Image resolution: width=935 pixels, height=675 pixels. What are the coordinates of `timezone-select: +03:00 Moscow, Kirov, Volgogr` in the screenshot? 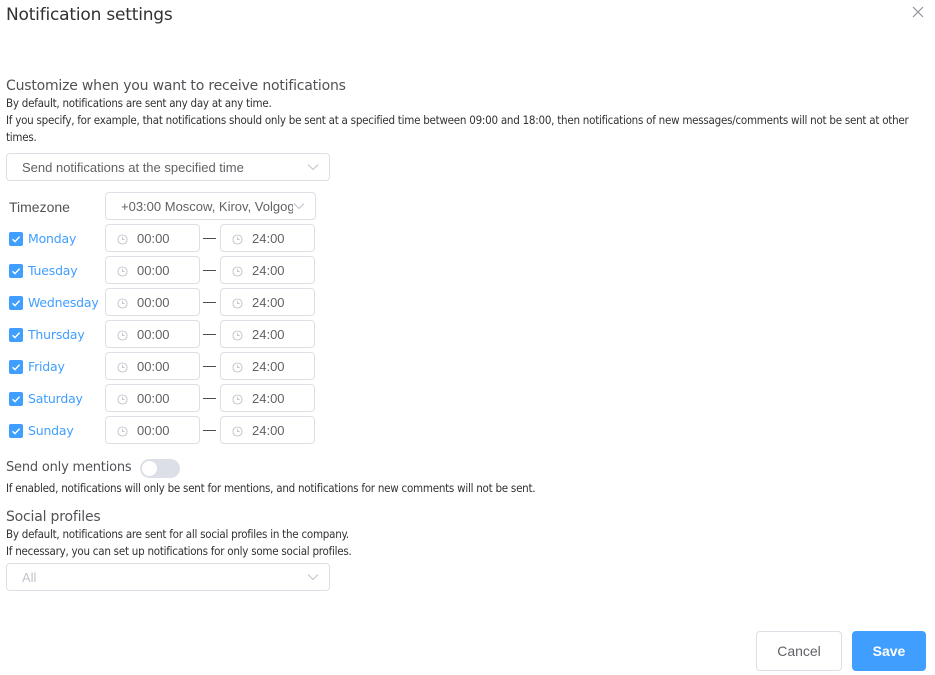 It's located at (210, 206).